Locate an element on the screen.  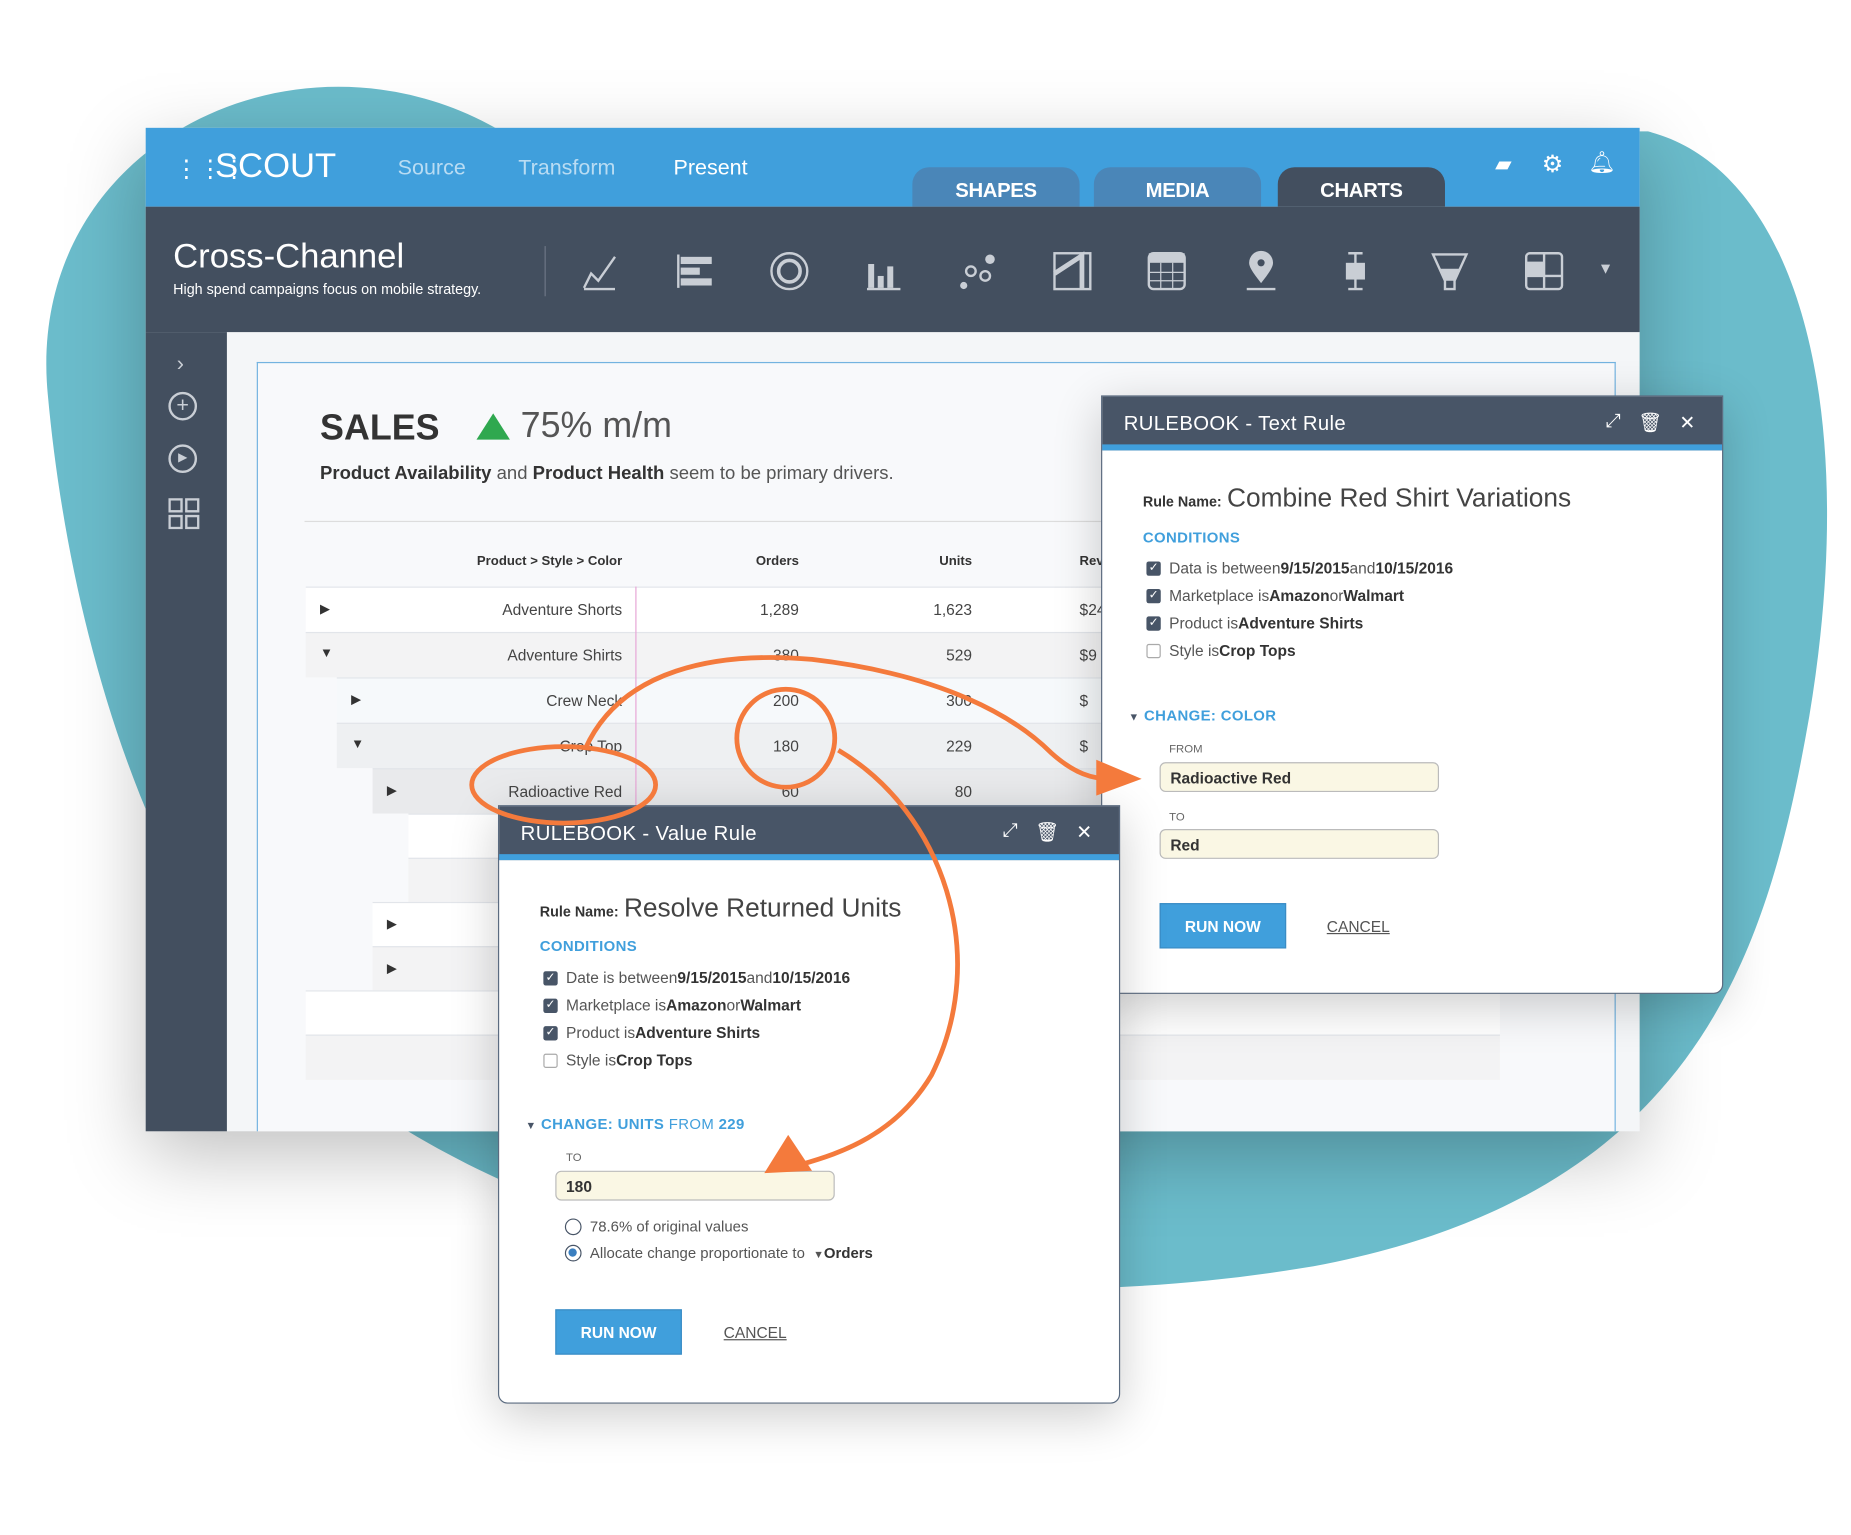
column-header-orders: Orders is located at coordinates (755, 561).